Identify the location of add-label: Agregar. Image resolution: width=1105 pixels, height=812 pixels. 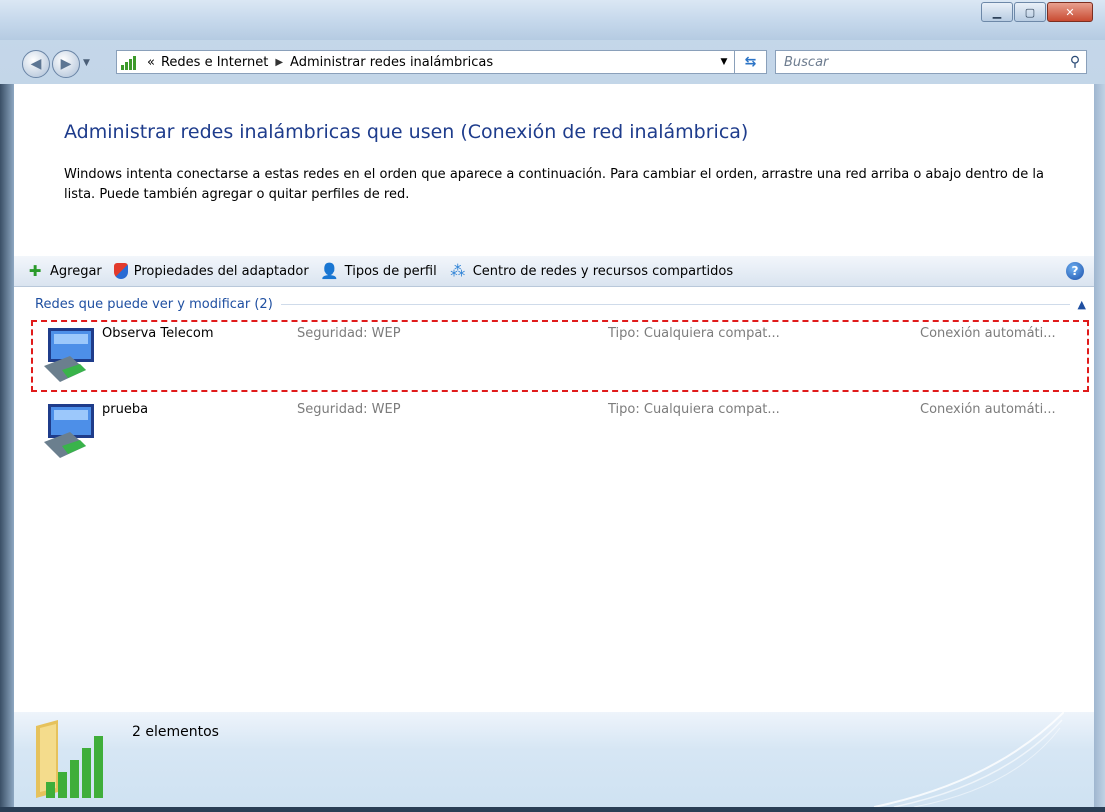
(76, 271).